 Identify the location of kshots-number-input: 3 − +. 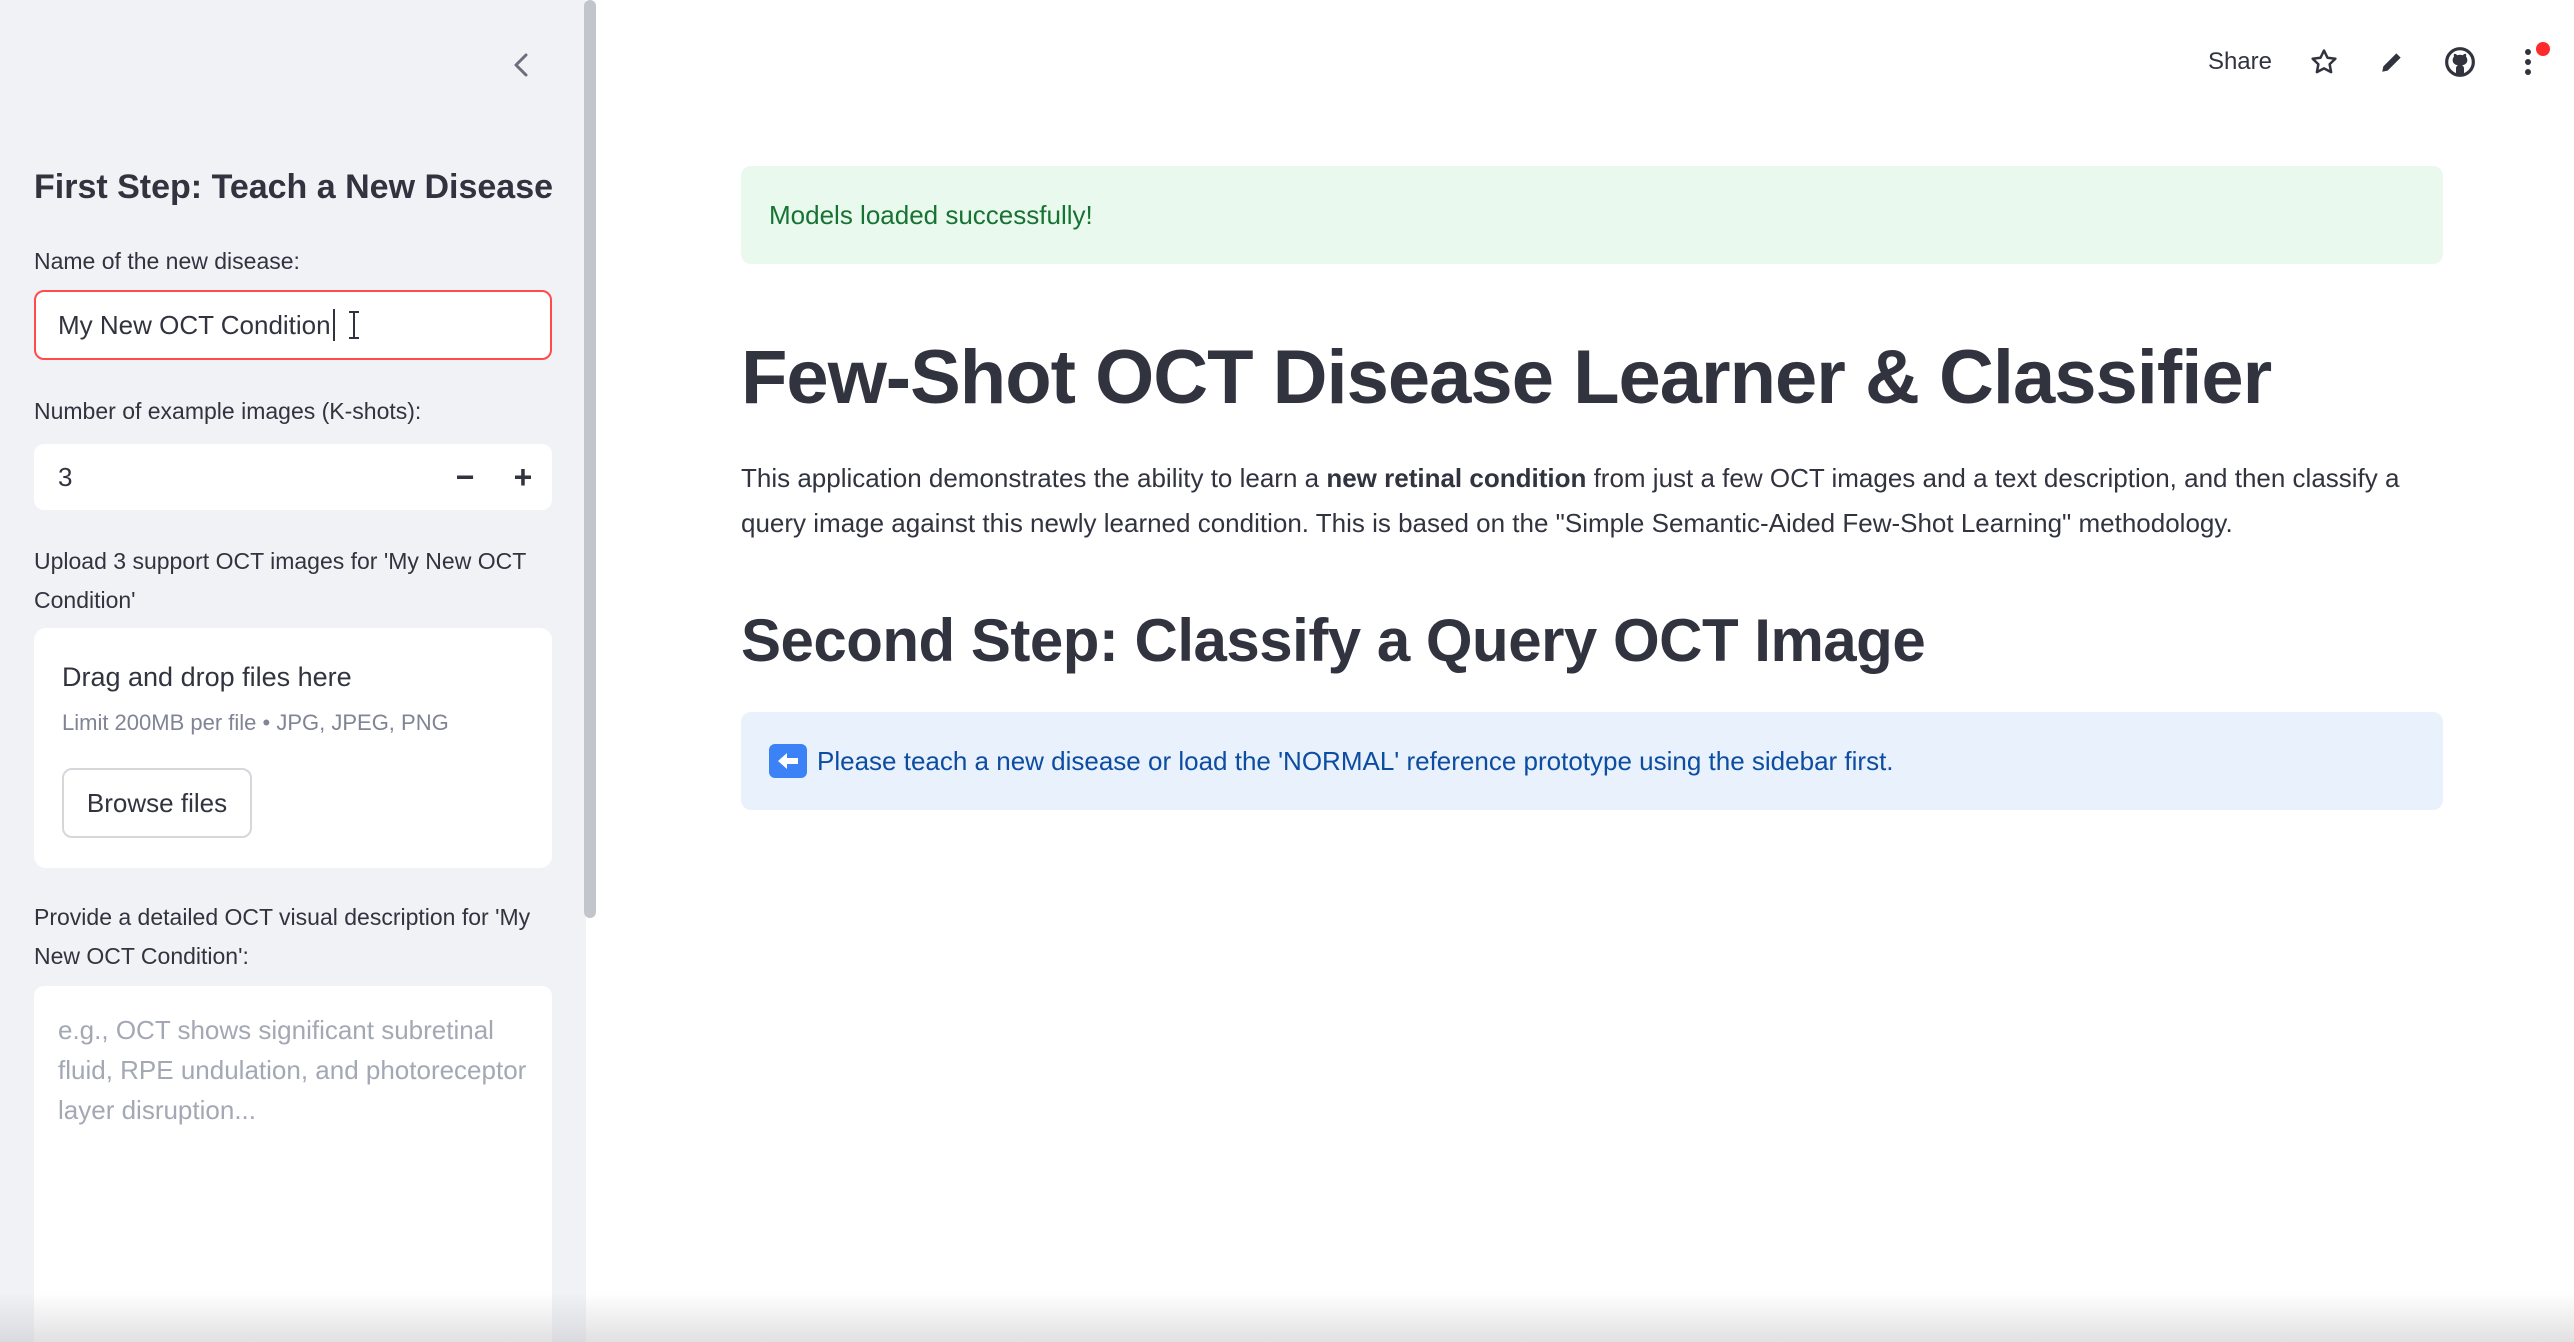
(293, 477).